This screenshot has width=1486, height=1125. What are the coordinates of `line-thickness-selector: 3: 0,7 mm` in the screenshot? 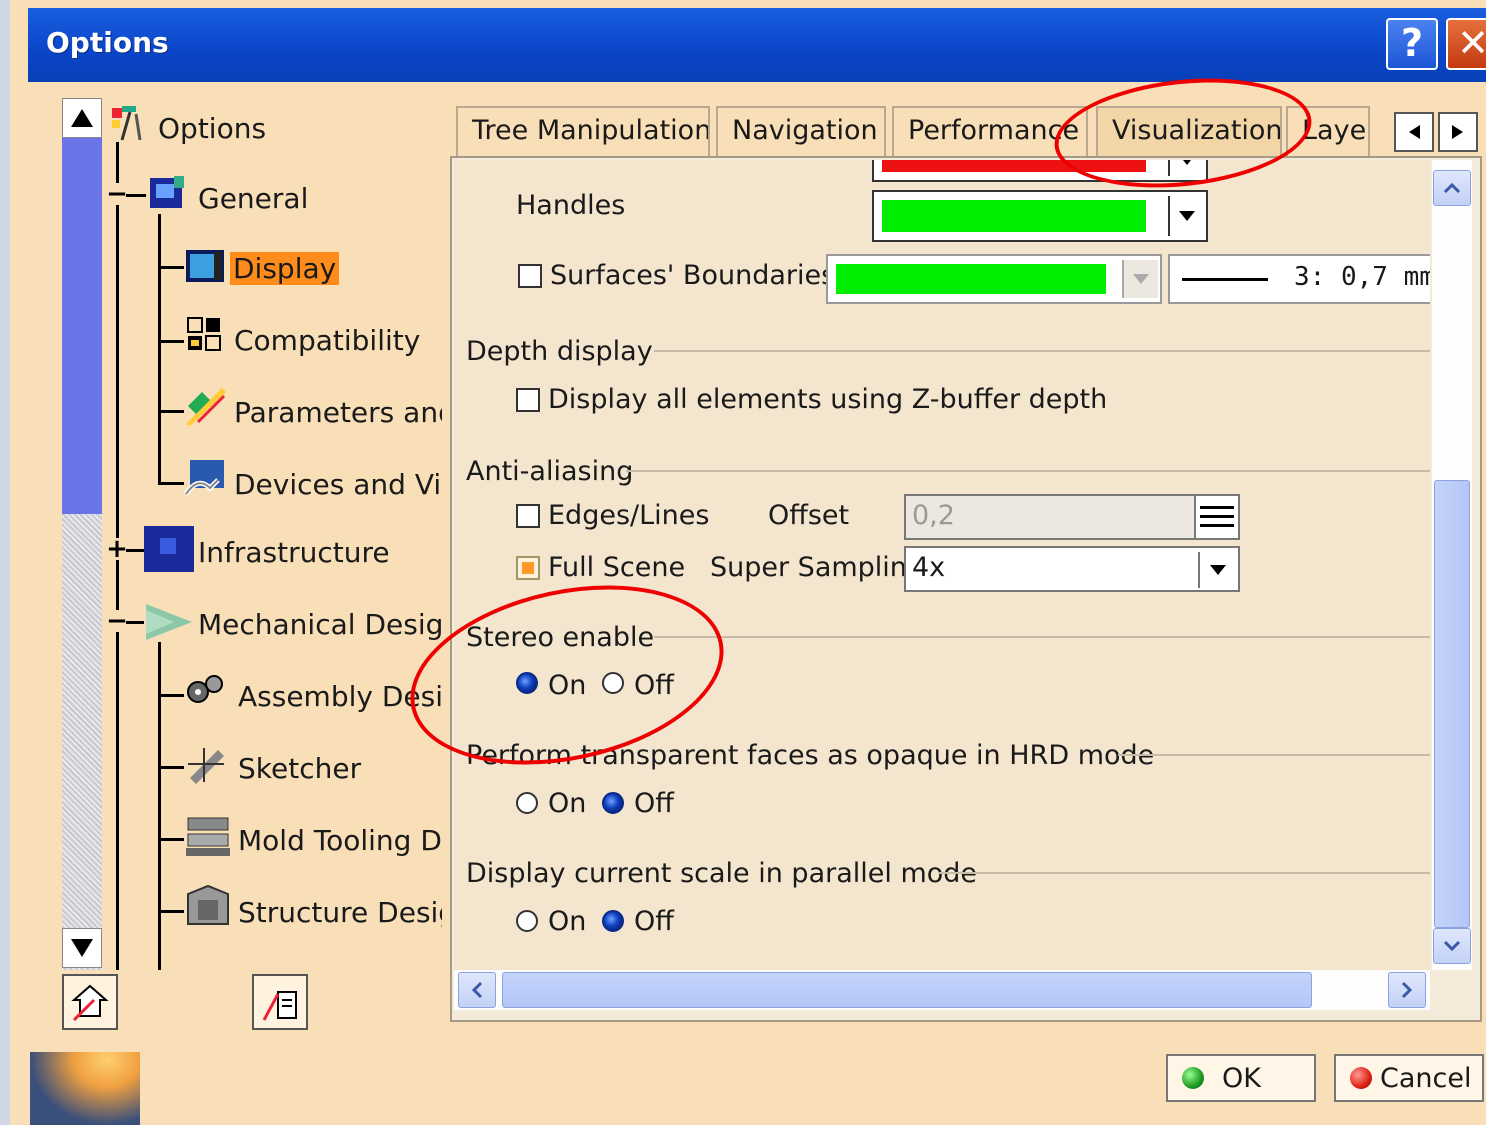 It's located at (1299, 279).